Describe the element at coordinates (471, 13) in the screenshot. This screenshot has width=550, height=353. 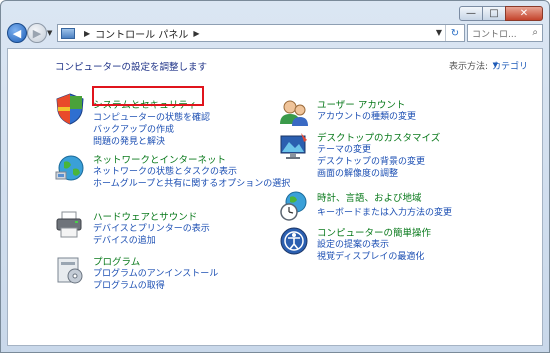
I see `minimize-icon: —` at that location.